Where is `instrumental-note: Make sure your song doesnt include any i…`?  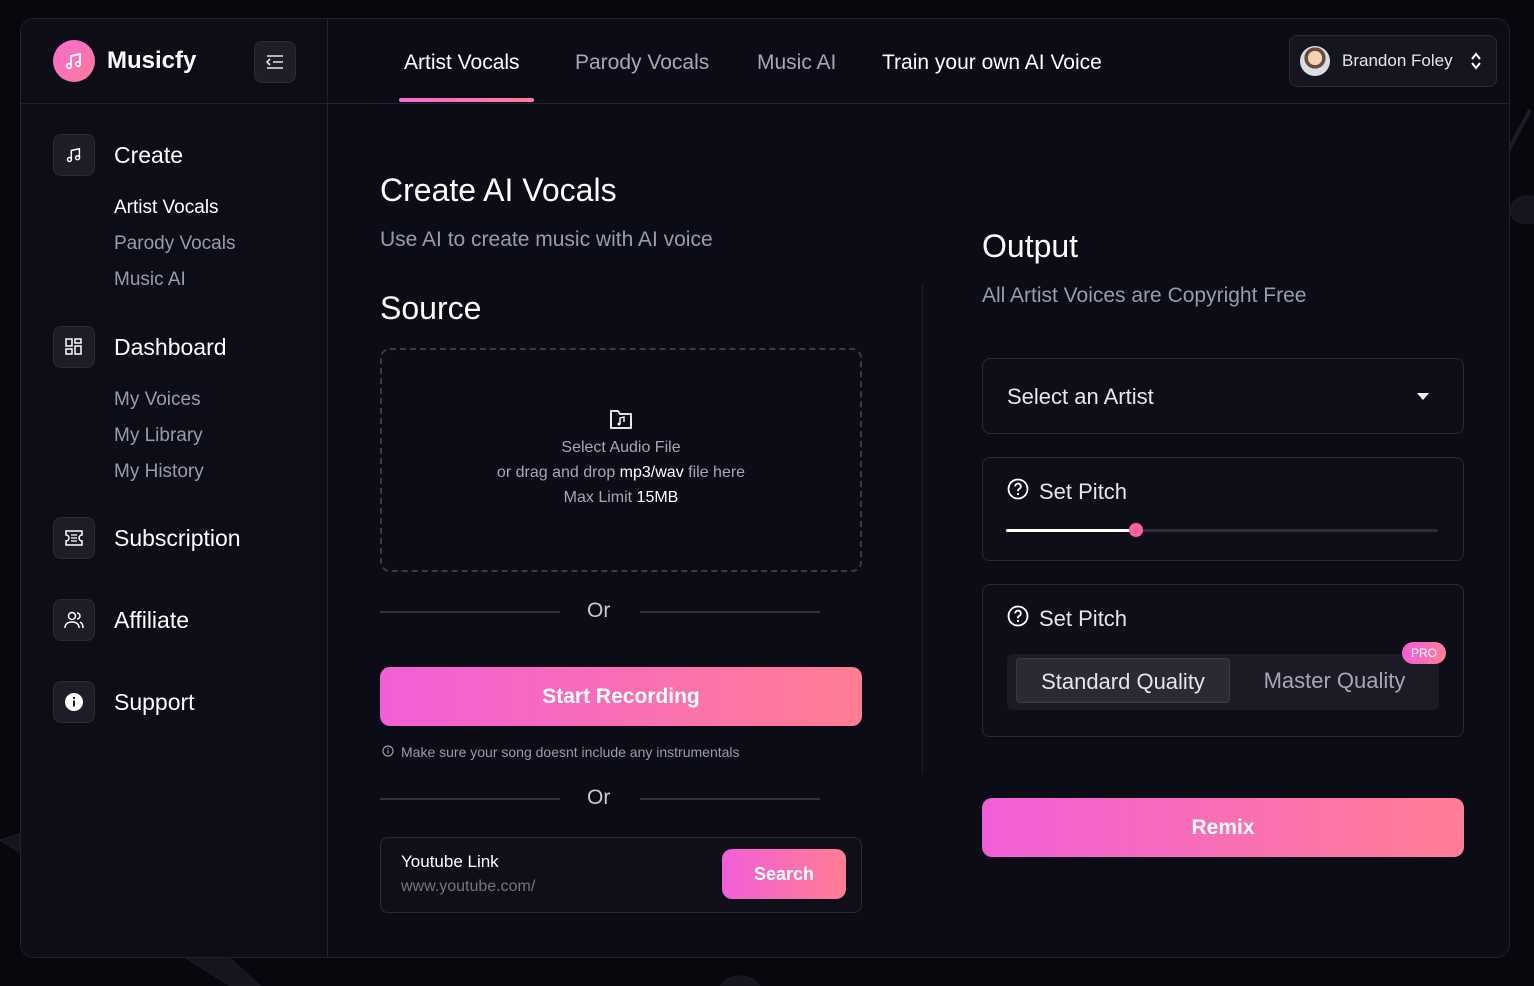
instrumental-note: Make sure your song doesnt include any i… is located at coordinates (561, 752).